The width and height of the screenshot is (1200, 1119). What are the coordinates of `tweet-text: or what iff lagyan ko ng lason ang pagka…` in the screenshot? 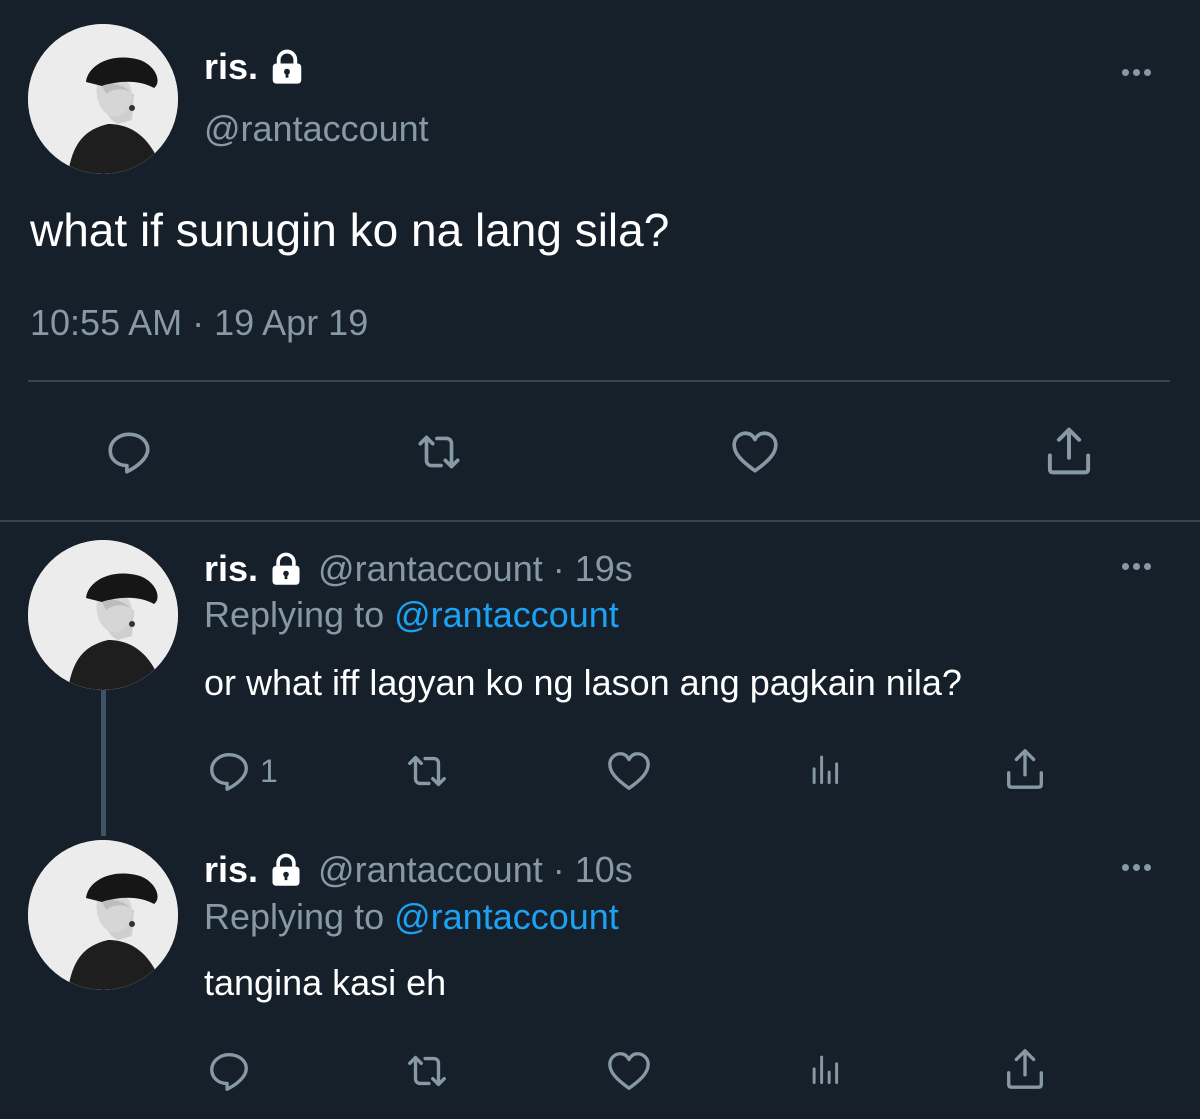 It's located at (583, 682).